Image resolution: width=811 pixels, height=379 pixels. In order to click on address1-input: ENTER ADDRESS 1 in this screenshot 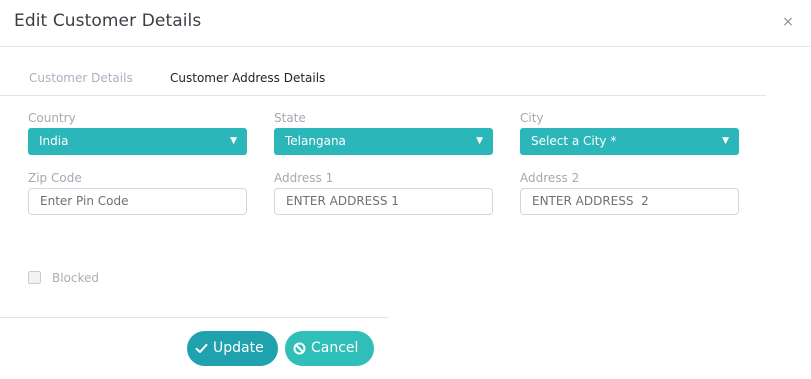, I will do `click(383, 201)`.